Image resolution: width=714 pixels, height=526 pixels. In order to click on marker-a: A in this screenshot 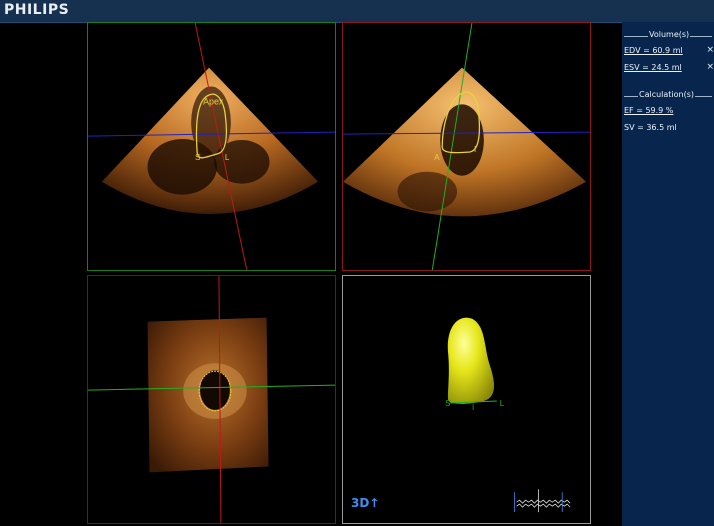, I will do `click(437, 157)`.